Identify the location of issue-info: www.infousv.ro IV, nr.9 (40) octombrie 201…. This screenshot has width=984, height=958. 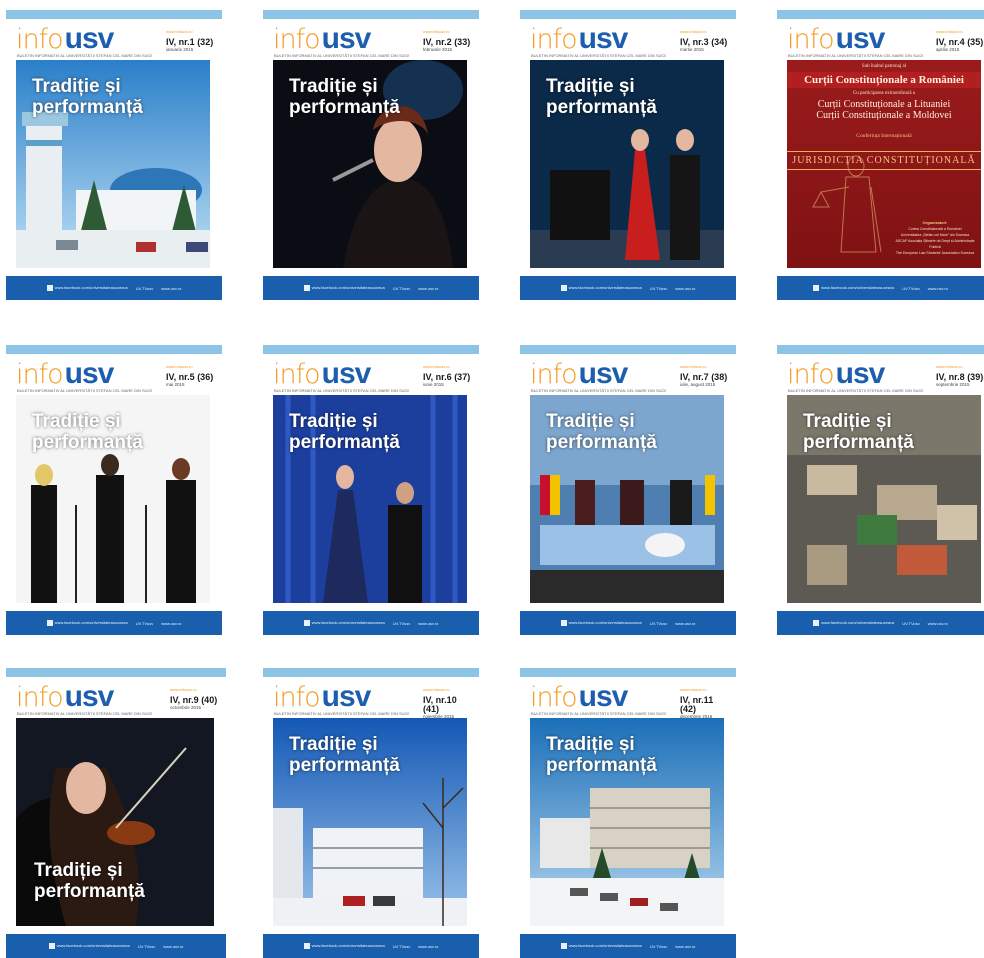
(194, 698).